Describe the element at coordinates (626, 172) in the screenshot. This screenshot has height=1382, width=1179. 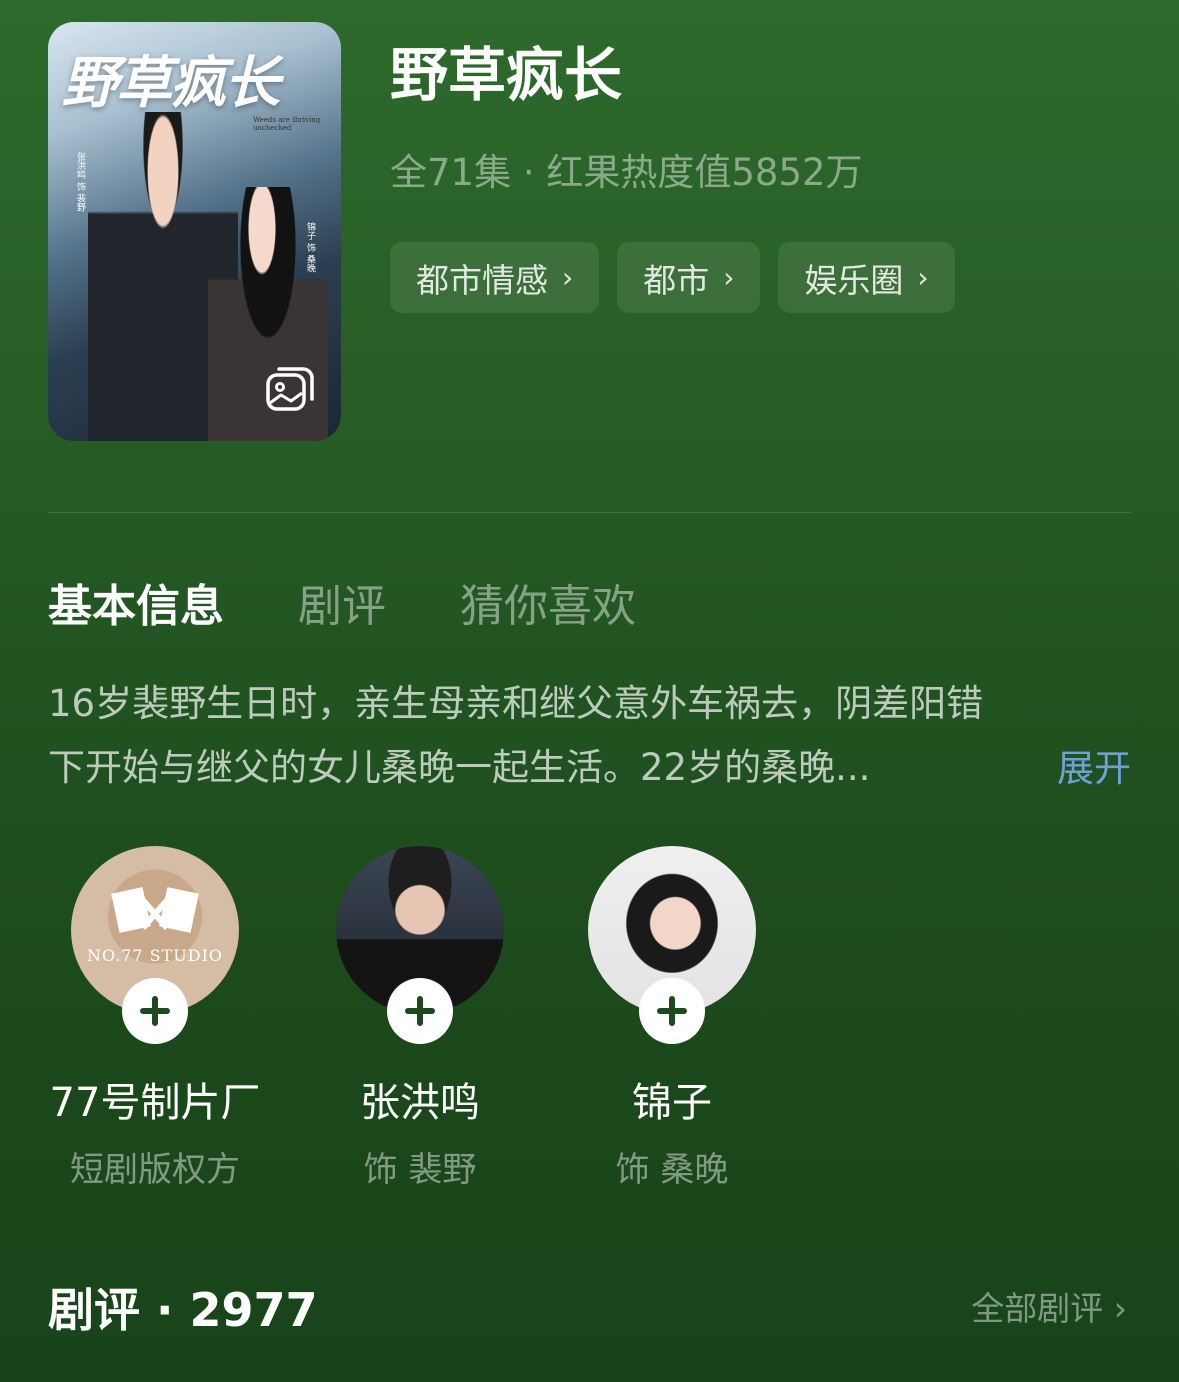
I see `drama-meta: 全71集 · 红果热度值5852万` at that location.